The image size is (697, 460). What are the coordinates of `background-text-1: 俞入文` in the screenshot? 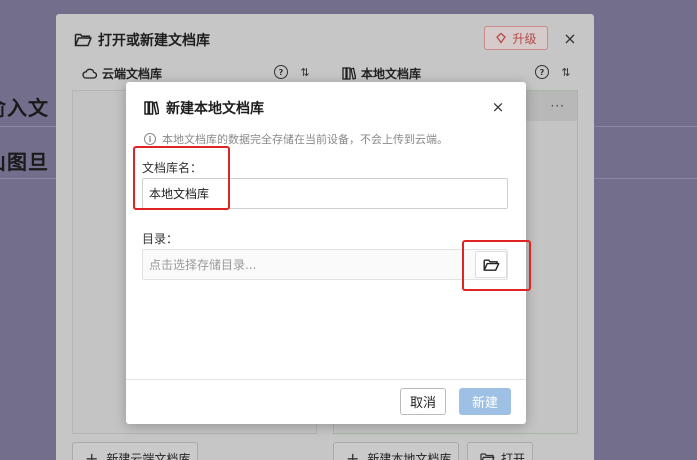 It's located at (24, 108).